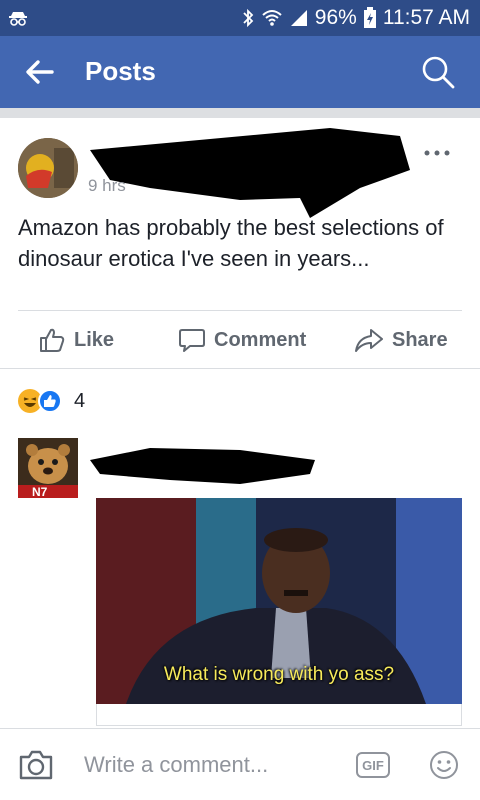  I want to click on post-actions: Like Comment Share, so click(240, 340).